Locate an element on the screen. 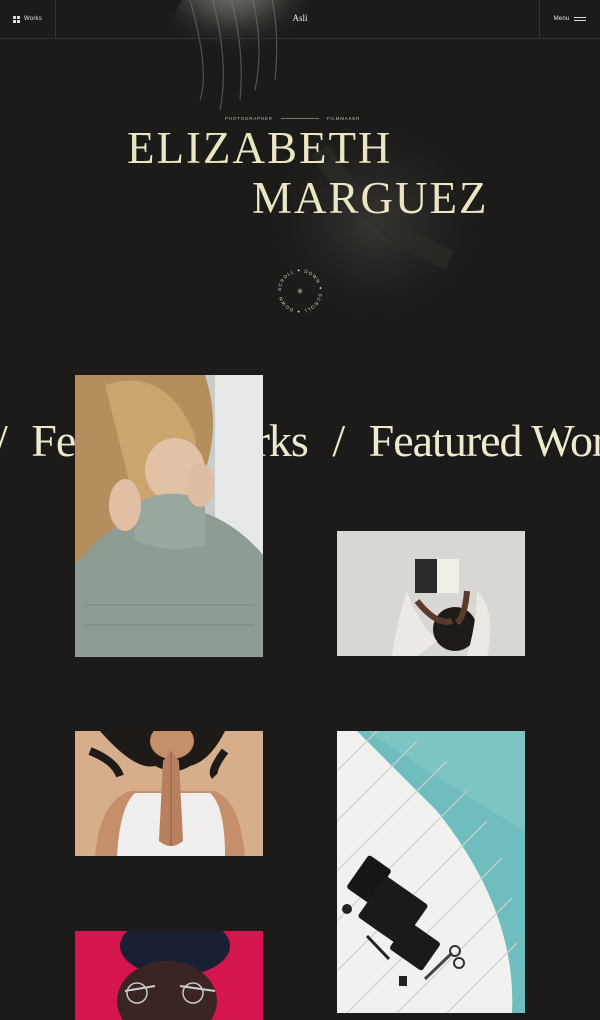 This screenshot has height=1020, width=600. scroll-down-badge: SCROLL ✦ DOWN ✦ SCROLL ✦ DOWN ✦ ✳ is located at coordinates (300, 291).